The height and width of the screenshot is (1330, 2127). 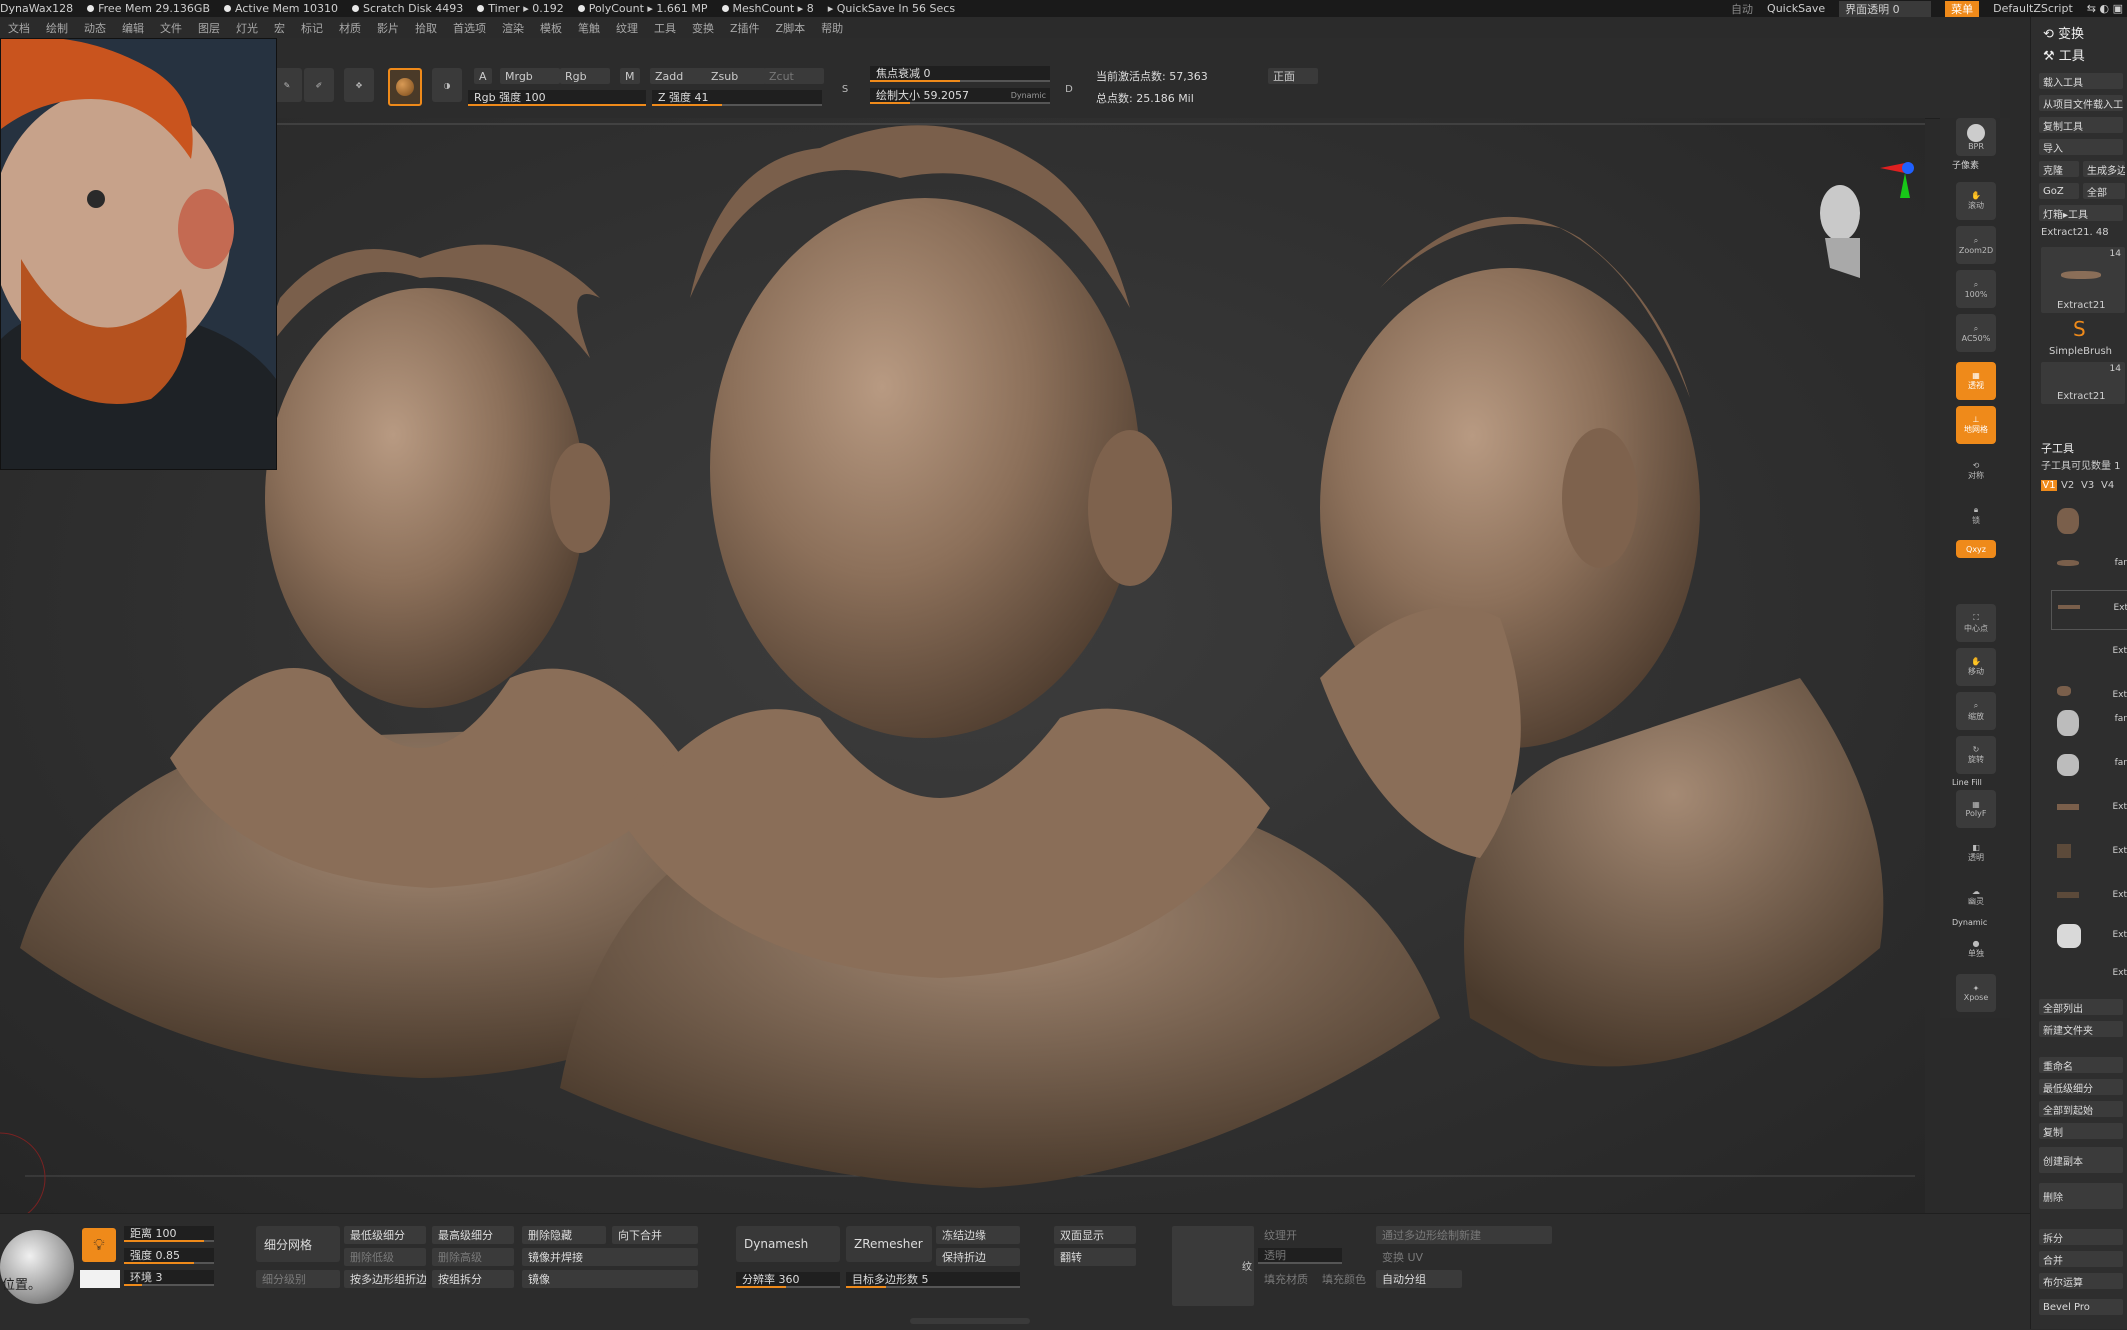 What do you see at coordinates (889, 1244) in the screenshot?
I see `zremesher-button: ZRemesher` at bounding box center [889, 1244].